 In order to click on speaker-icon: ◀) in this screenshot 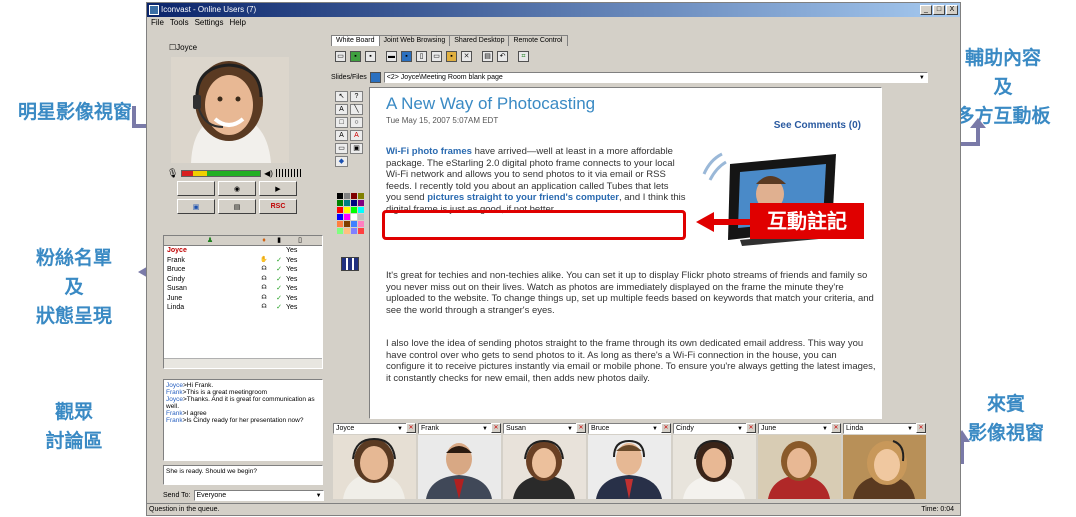, I will do `click(268, 173)`.